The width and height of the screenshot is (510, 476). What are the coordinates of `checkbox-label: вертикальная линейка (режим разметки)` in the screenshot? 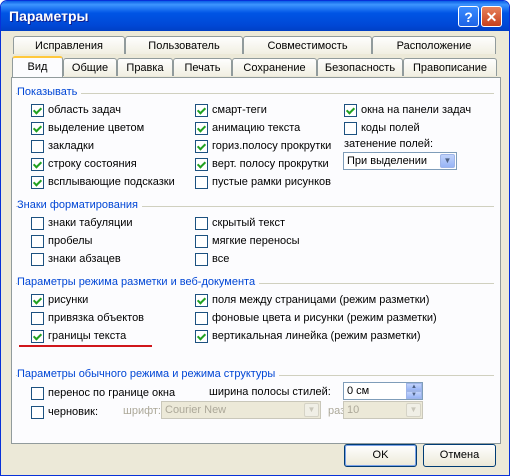 It's located at (316, 336).